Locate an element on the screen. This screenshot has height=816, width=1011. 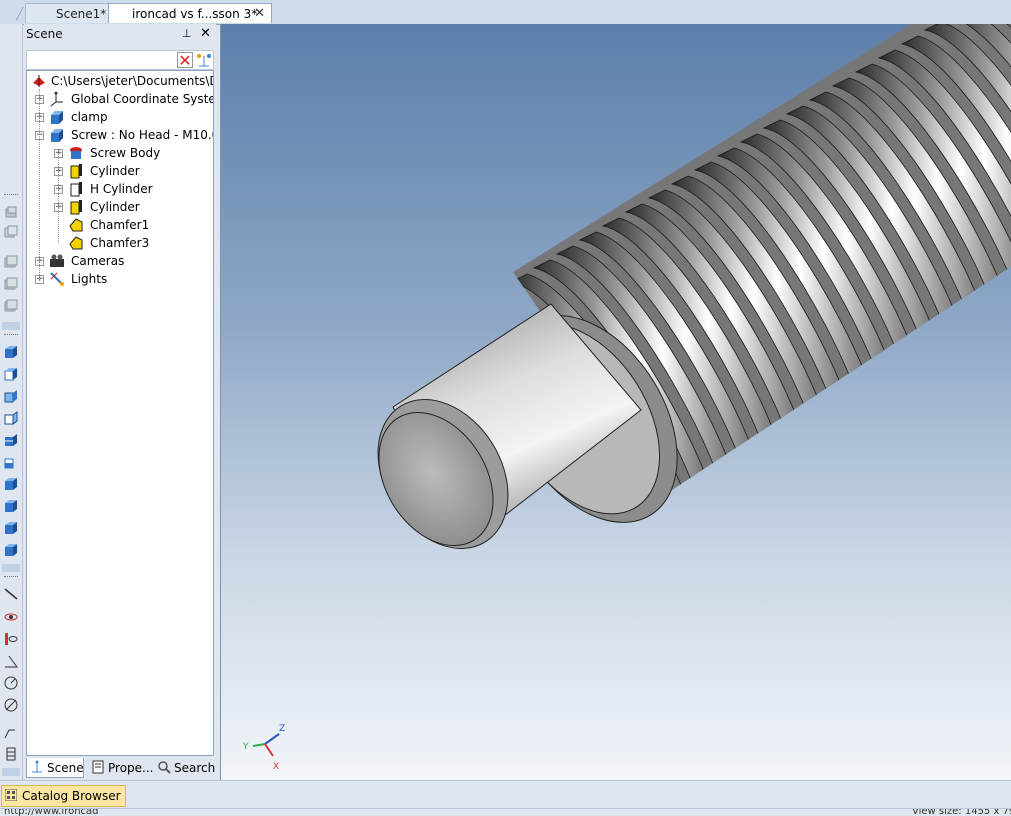
tree-item-chamfer3: Chamfer3 is located at coordinates (120, 243).